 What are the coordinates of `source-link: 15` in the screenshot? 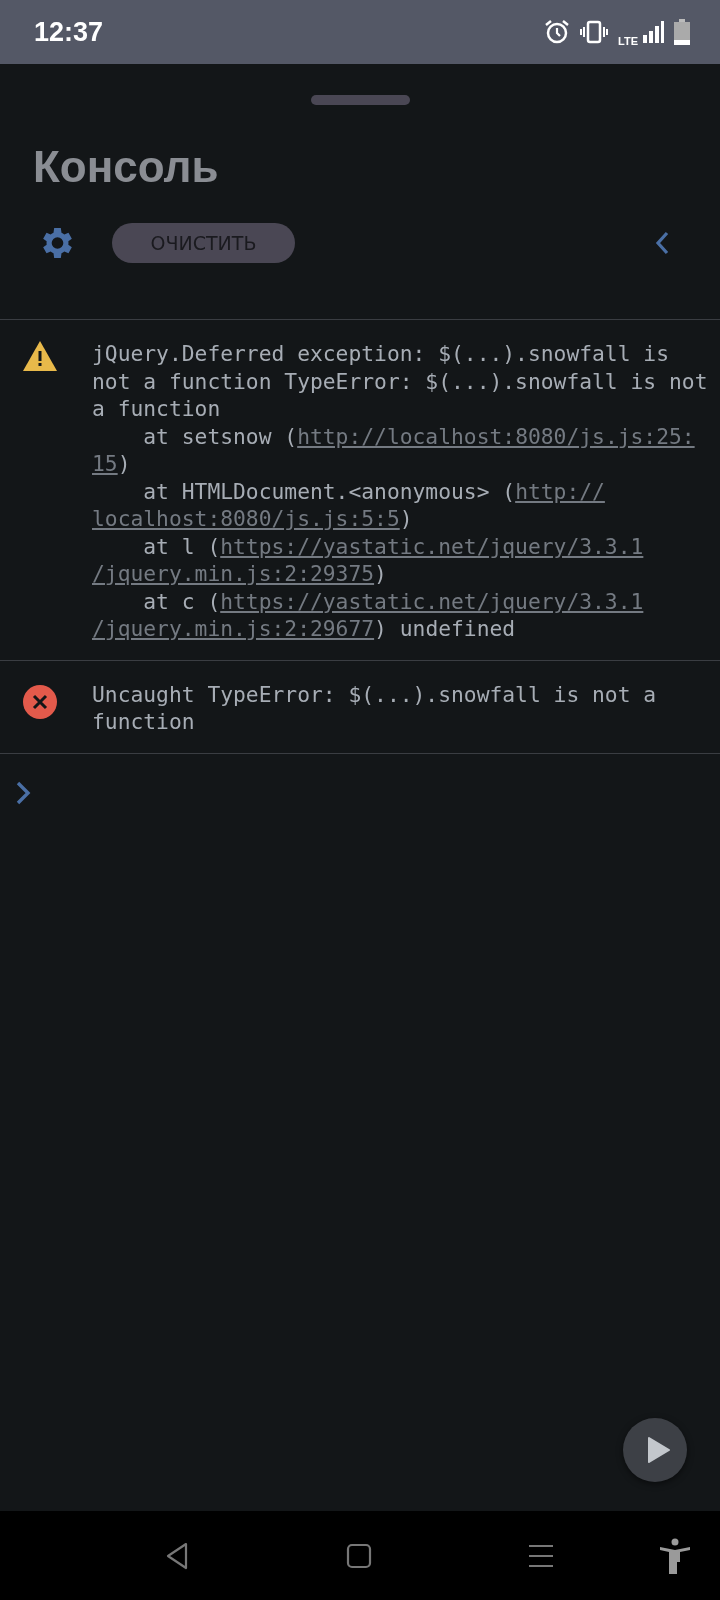 It's located at (105, 463).